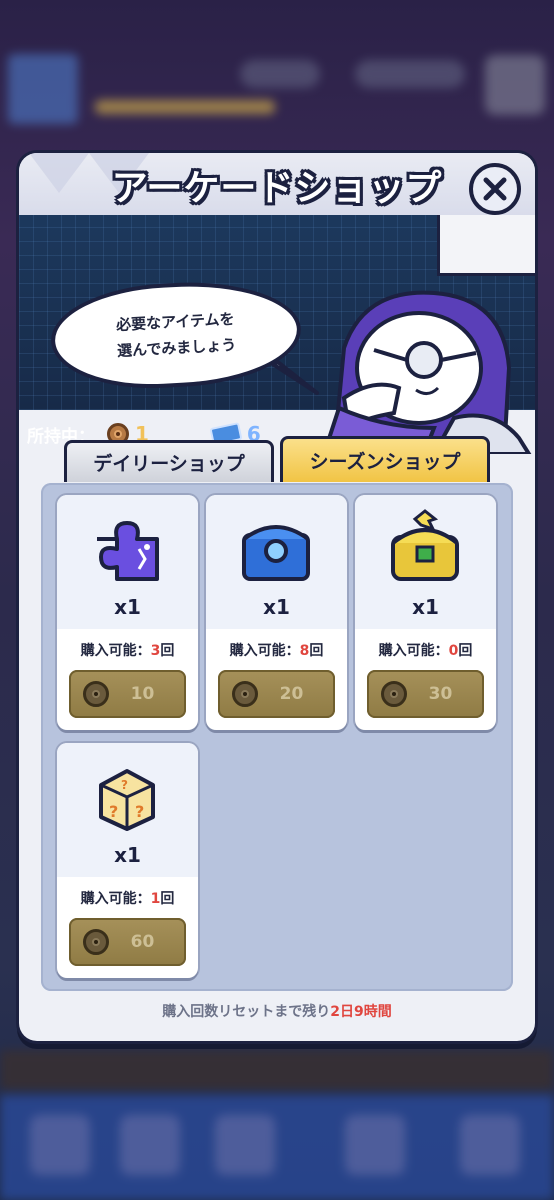 The width and height of the screenshot is (554, 1200). Describe the element at coordinates (155, 651) in the screenshot. I see `purchase-limit-count: 3` at that location.